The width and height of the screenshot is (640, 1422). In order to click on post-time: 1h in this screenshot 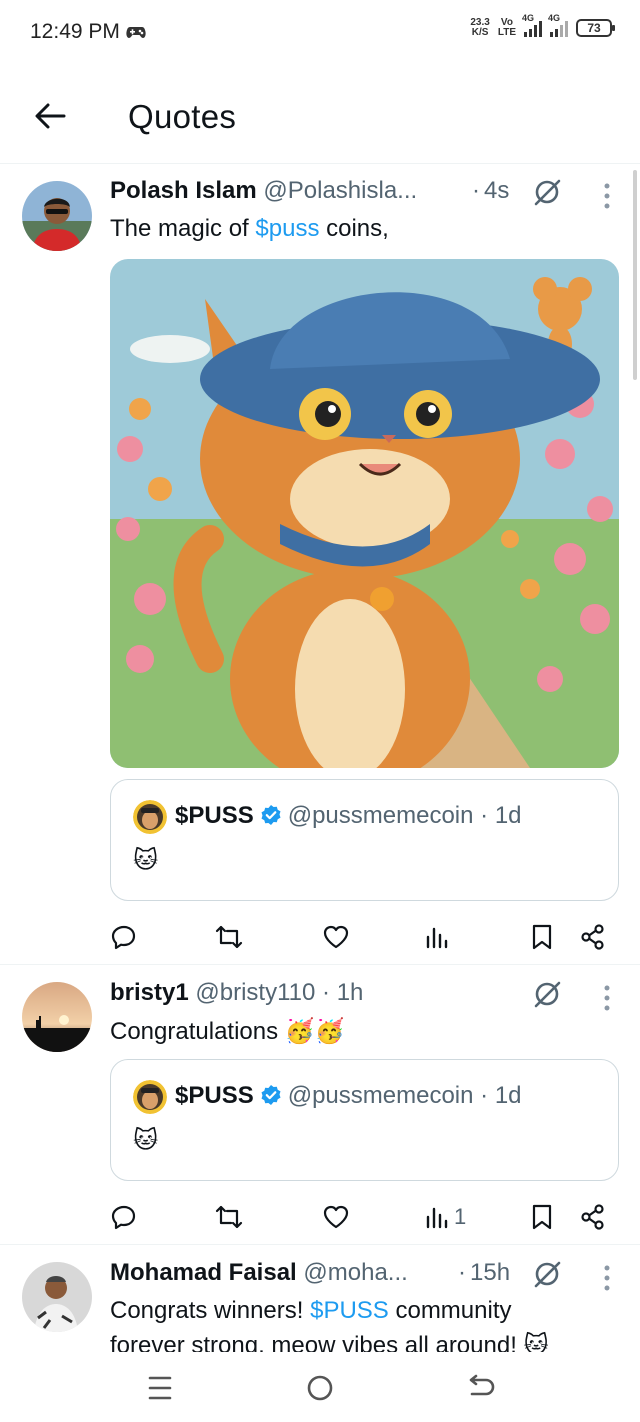, I will do `click(350, 992)`.